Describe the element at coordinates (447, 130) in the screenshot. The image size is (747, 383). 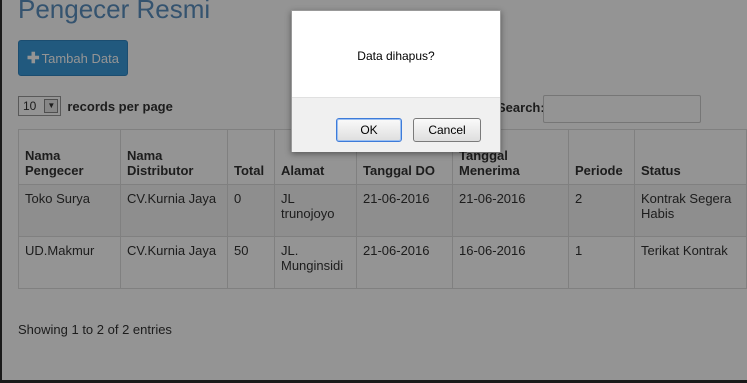
I see `cancel-button: Cancel` at that location.